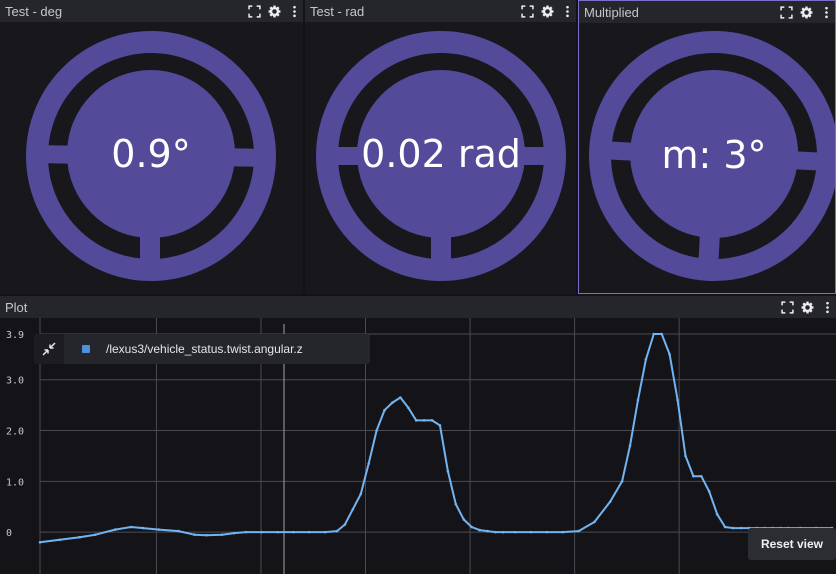  I want to click on legend: /lexus3/vehicle_status.twist.angular.z, so click(202, 349).